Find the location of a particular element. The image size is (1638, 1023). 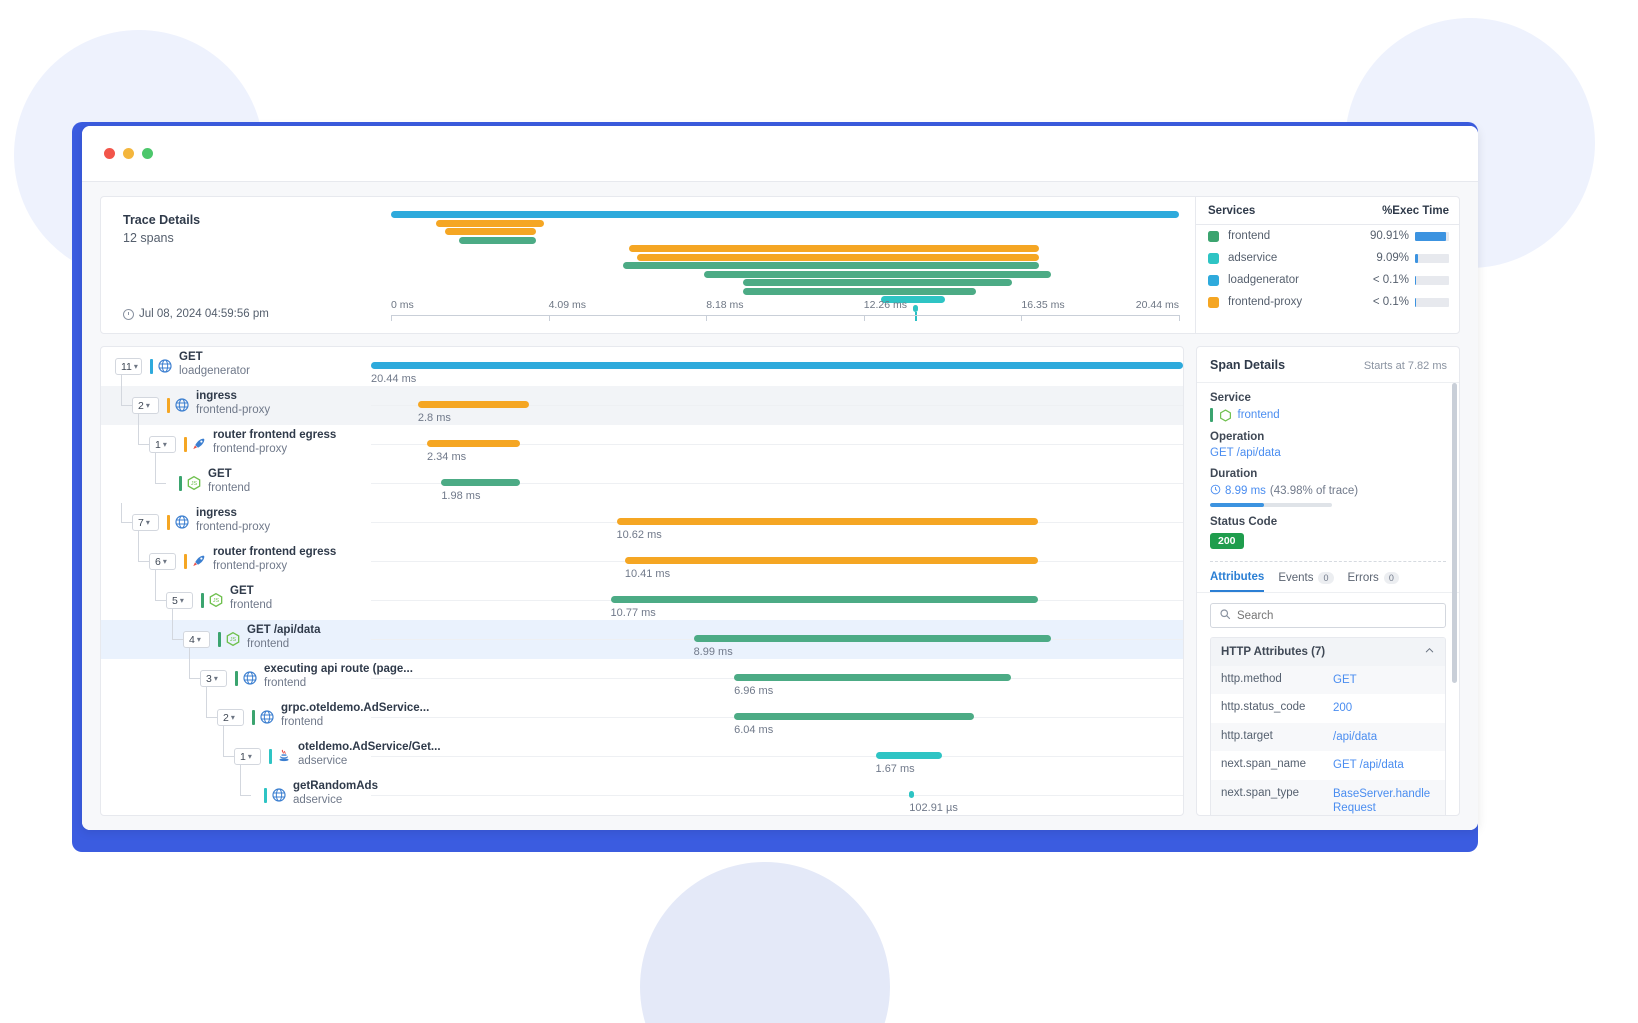

span-duration-label: 6.96 ms is located at coordinates (754, 691).